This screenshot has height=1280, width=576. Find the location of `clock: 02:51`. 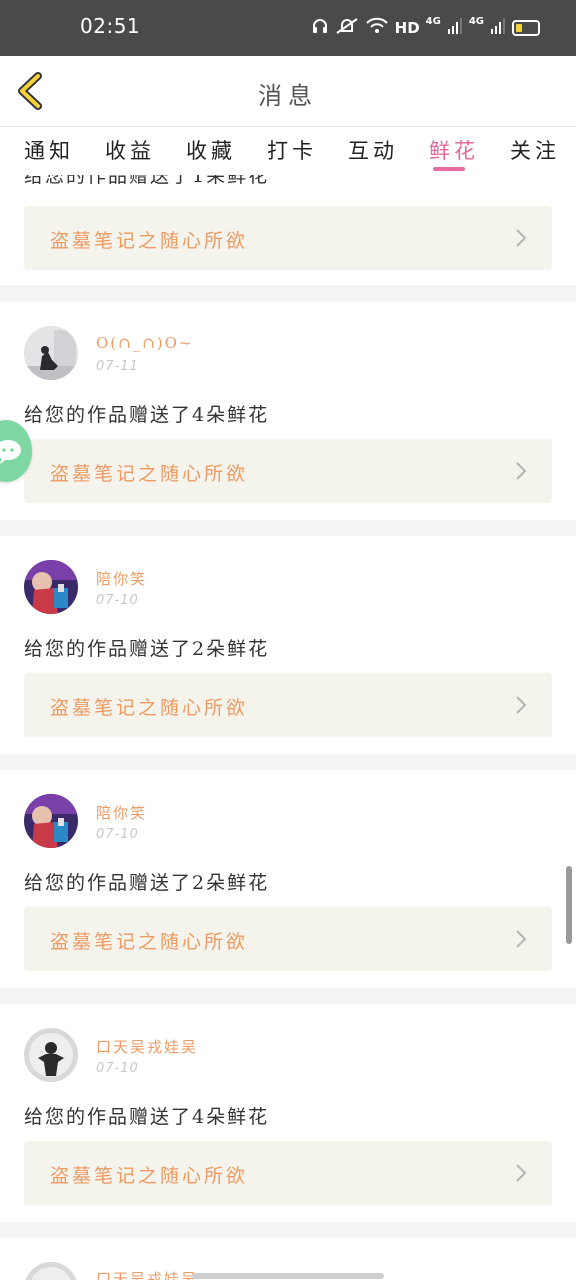

clock: 02:51 is located at coordinates (110, 26).